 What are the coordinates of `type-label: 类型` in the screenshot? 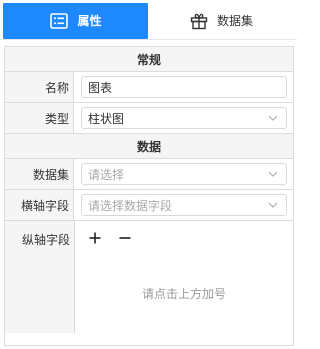 It's located at (39, 118).